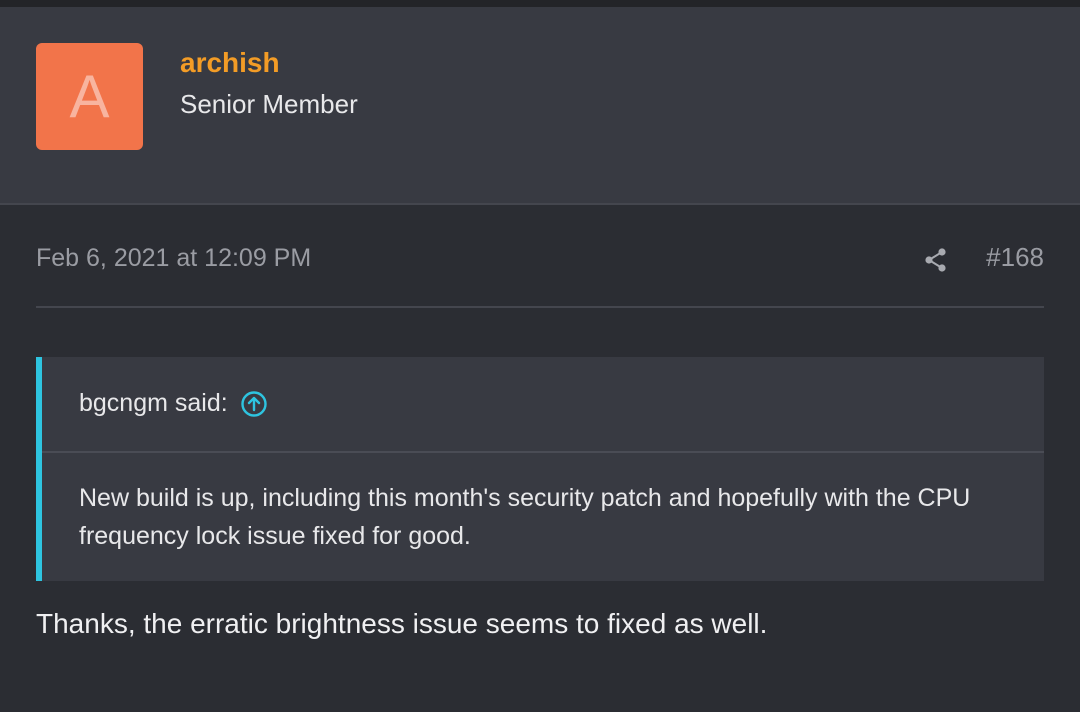  I want to click on avatar-letter: A, so click(89, 96).